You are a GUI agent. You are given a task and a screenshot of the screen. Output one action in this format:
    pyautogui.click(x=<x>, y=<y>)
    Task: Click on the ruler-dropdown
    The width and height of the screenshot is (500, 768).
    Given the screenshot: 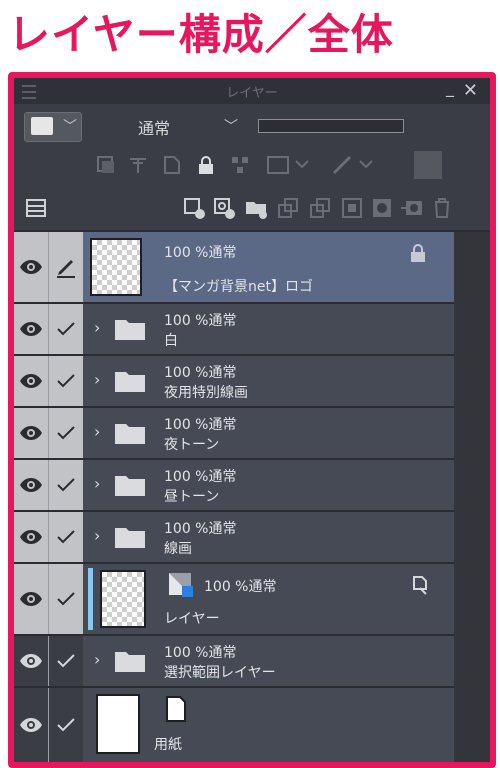 What is the action you would take?
    pyautogui.click(x=357, y=165)
    